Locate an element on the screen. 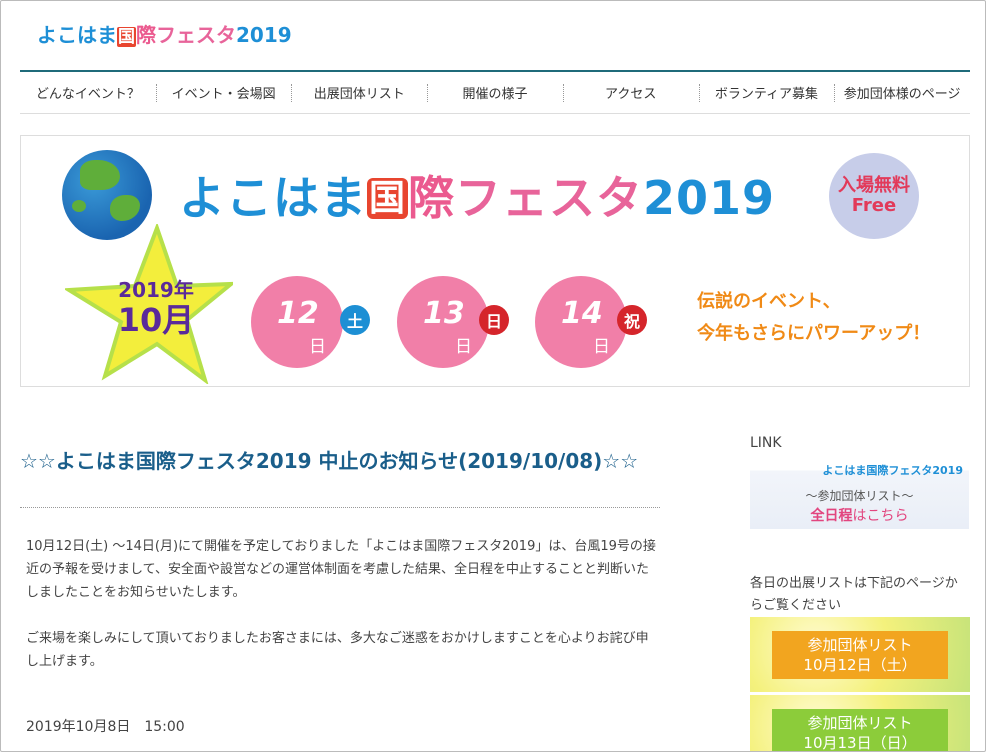  day-circle-14: 14 日 is located at coordinates (581, 322).